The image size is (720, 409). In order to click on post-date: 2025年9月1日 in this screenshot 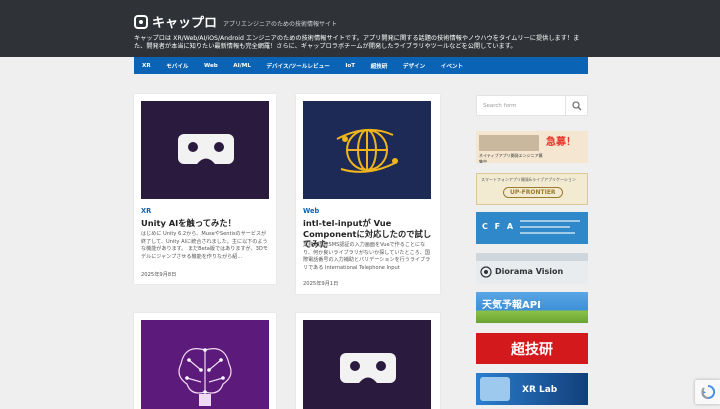, I will do `click(321, 284)`.